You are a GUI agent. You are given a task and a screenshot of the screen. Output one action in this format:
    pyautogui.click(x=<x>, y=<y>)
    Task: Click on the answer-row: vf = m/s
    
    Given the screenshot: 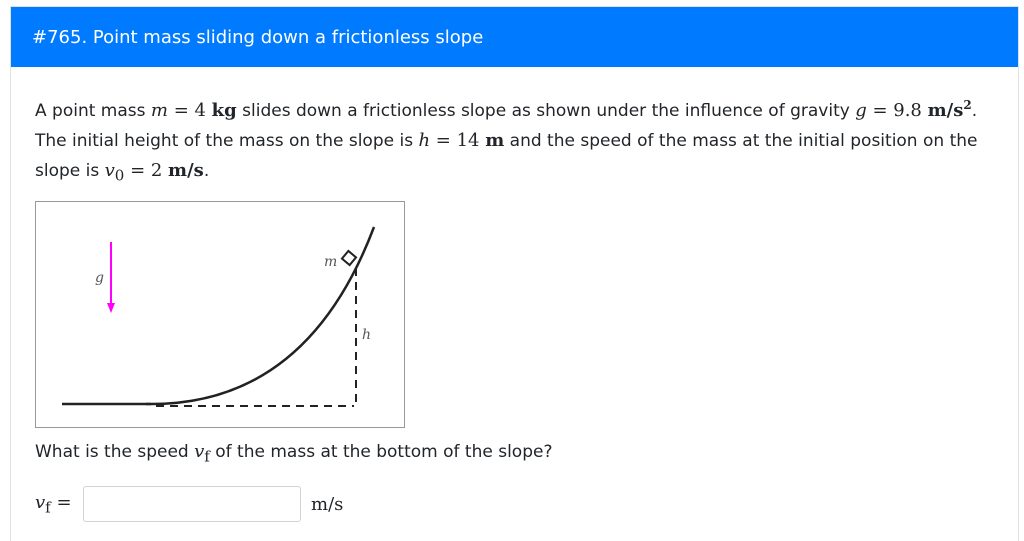 What is the action you would take?
    pyautogui.click(x=189, y=504)
    